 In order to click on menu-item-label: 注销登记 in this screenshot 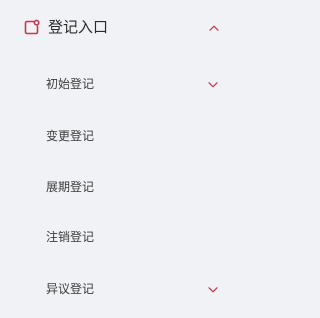, I will do `click(70, 237)`.